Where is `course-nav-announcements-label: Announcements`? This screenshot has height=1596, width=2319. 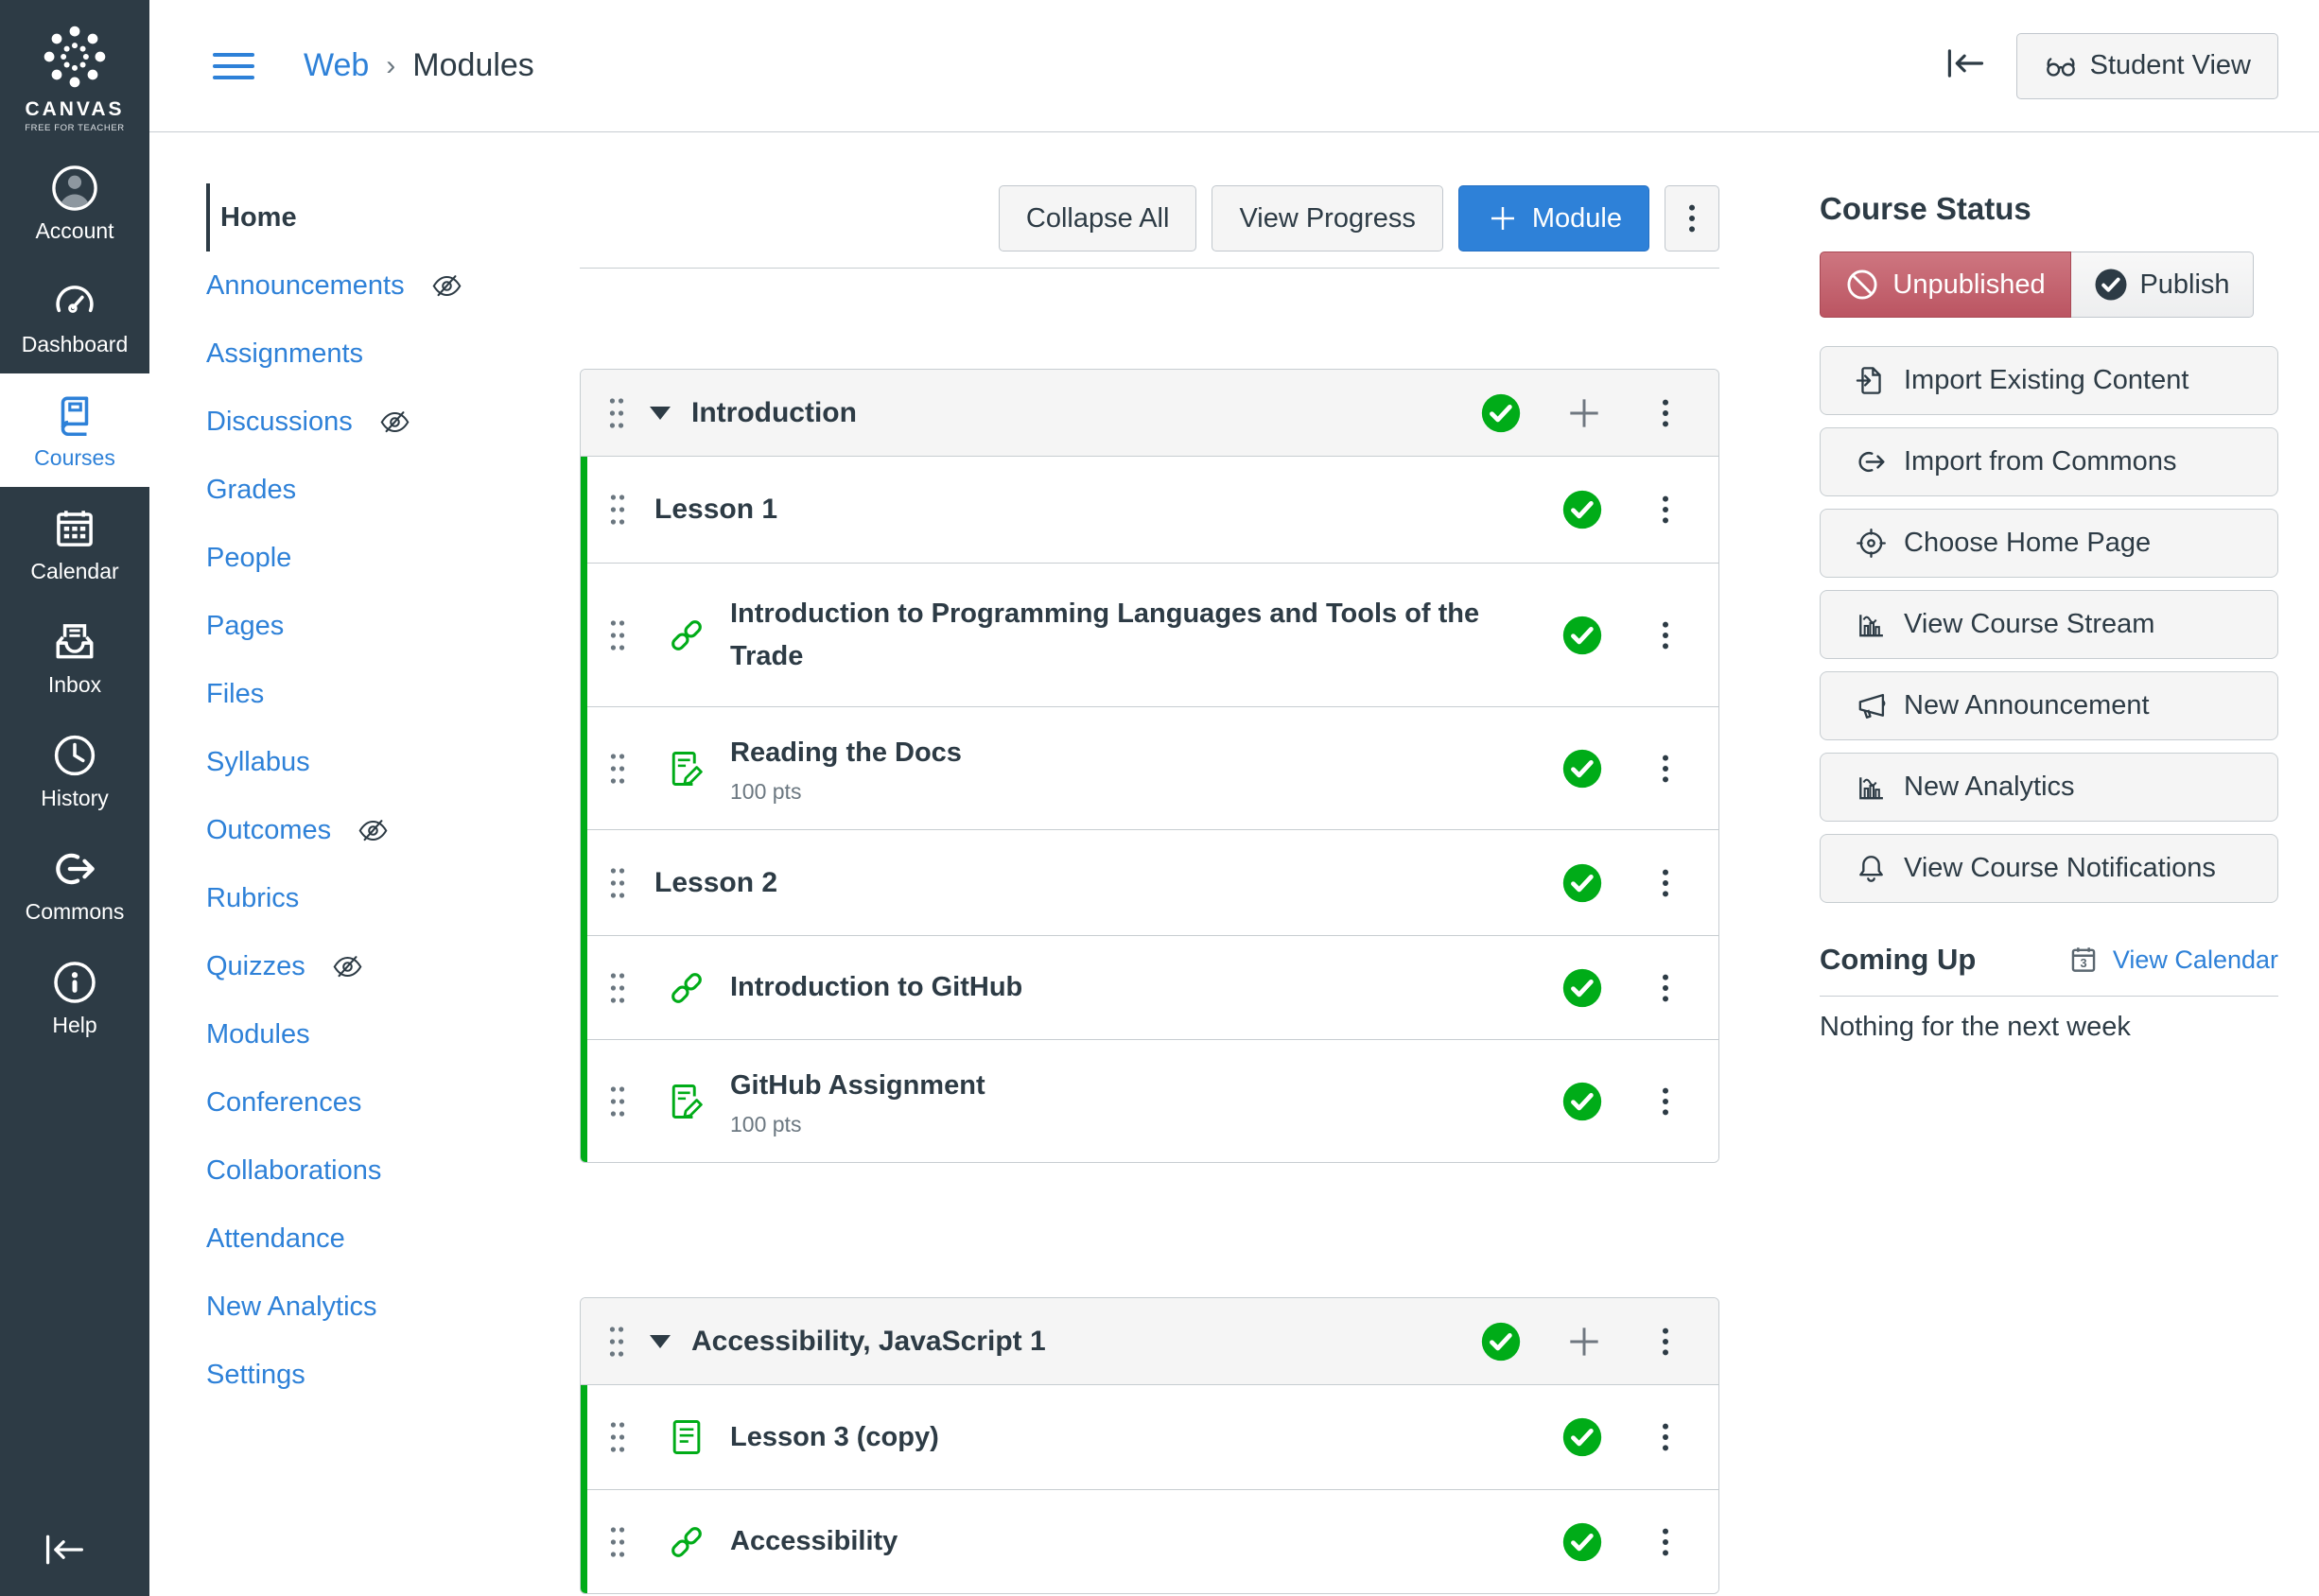
course-nav-announcements-label: Announcements is located at coordinates (305, 285).